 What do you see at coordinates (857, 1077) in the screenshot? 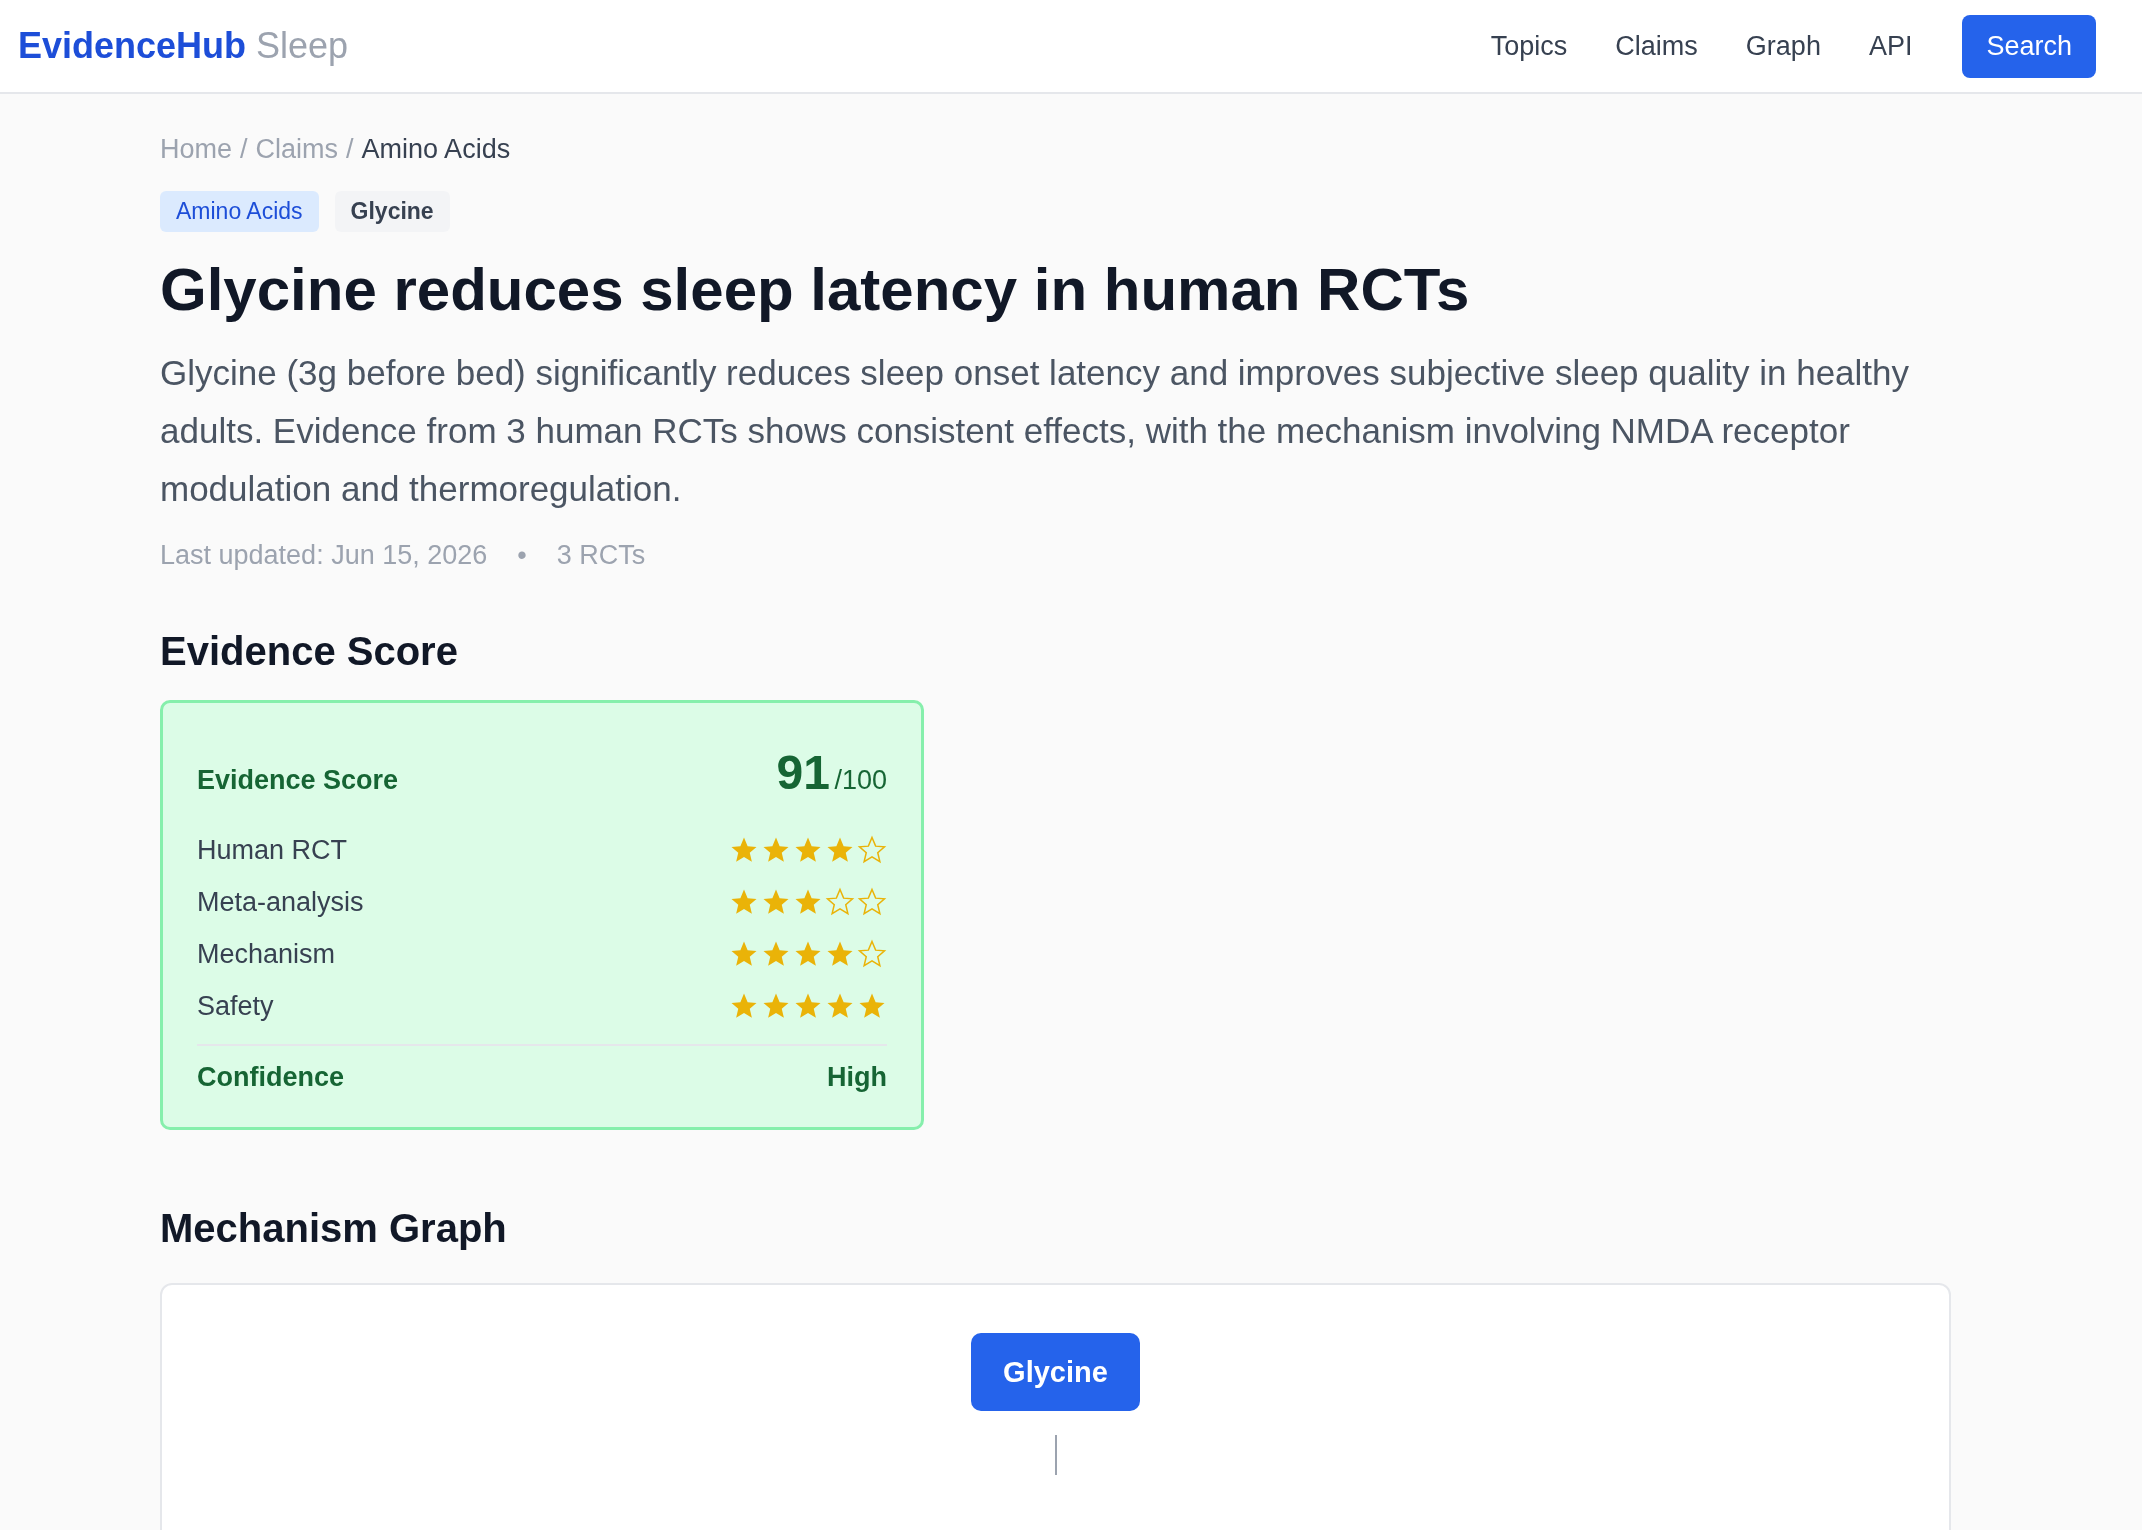
I see `confidence-value: High` at bounding box center [857, 1077].